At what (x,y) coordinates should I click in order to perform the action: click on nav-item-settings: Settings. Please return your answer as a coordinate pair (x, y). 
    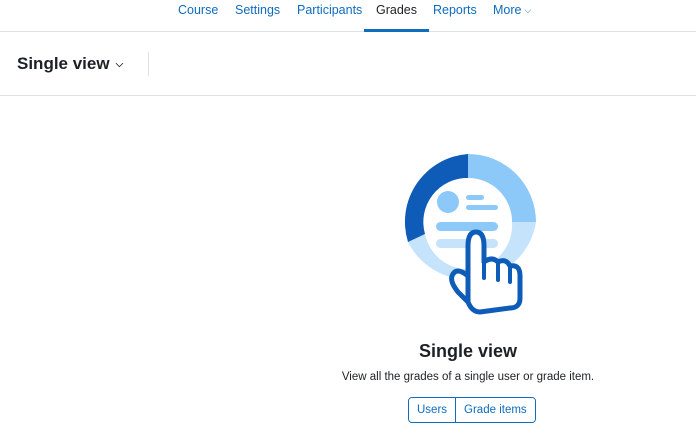
    Looking at the image, I should click on (257, 16).